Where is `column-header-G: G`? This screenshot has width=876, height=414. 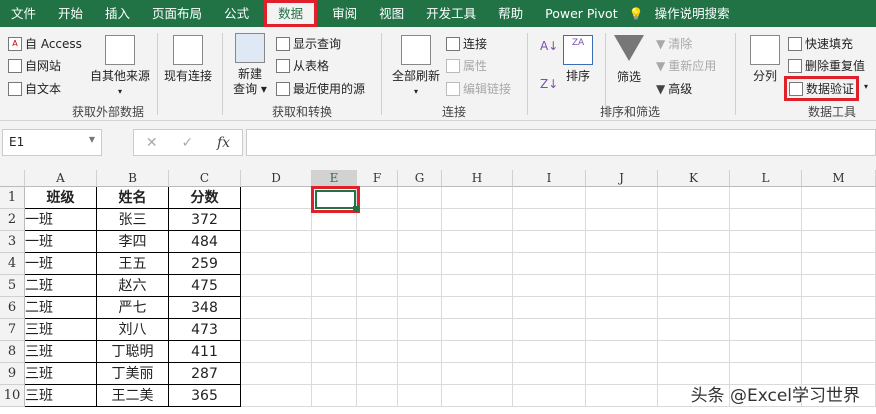
column-header-G: G is located at coordinates (420, 178).